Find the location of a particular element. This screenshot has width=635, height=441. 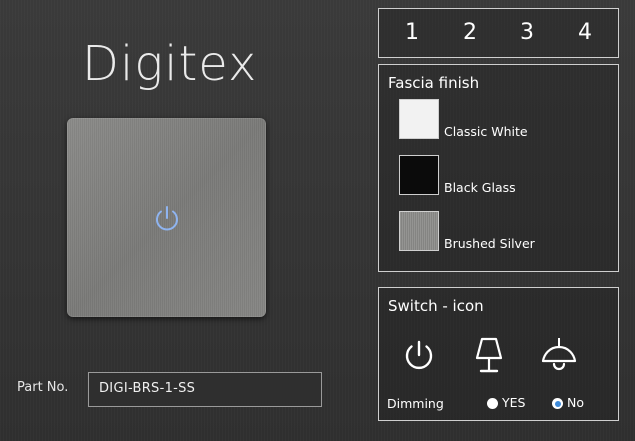

dimming-no-label: No is located at coordinates (575, 402).